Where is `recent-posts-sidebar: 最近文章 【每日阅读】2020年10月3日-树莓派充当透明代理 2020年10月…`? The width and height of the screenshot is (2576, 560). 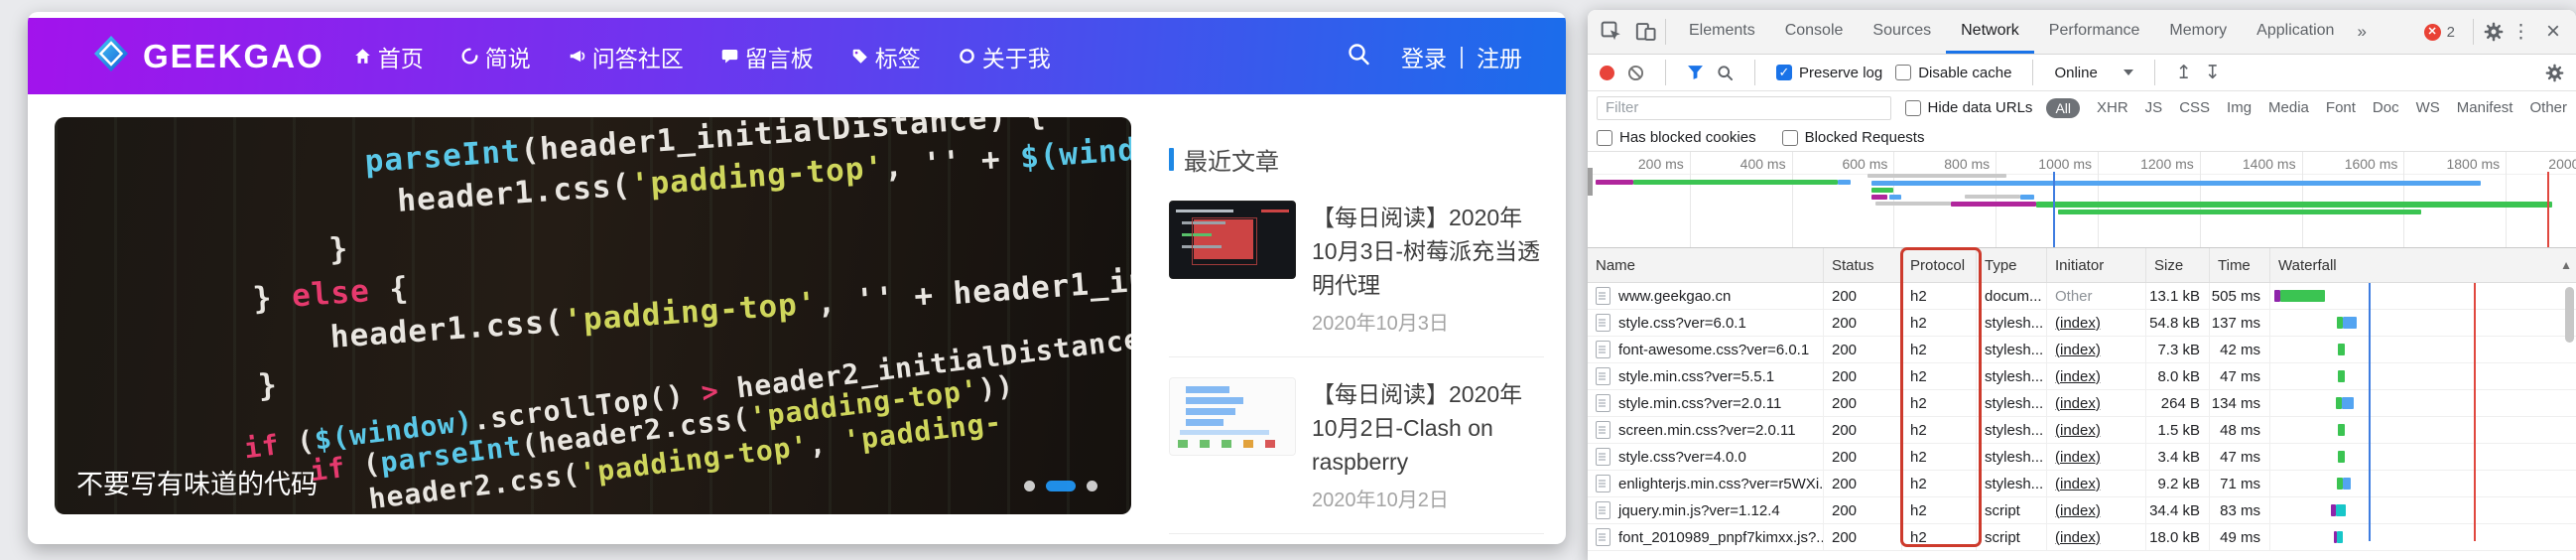 recent-posts-sidebar: 最近文章 【每日阅读】2020年10月3日-树莓派充当透明代理 2020年10月… is located at coordinates (1357, 343).